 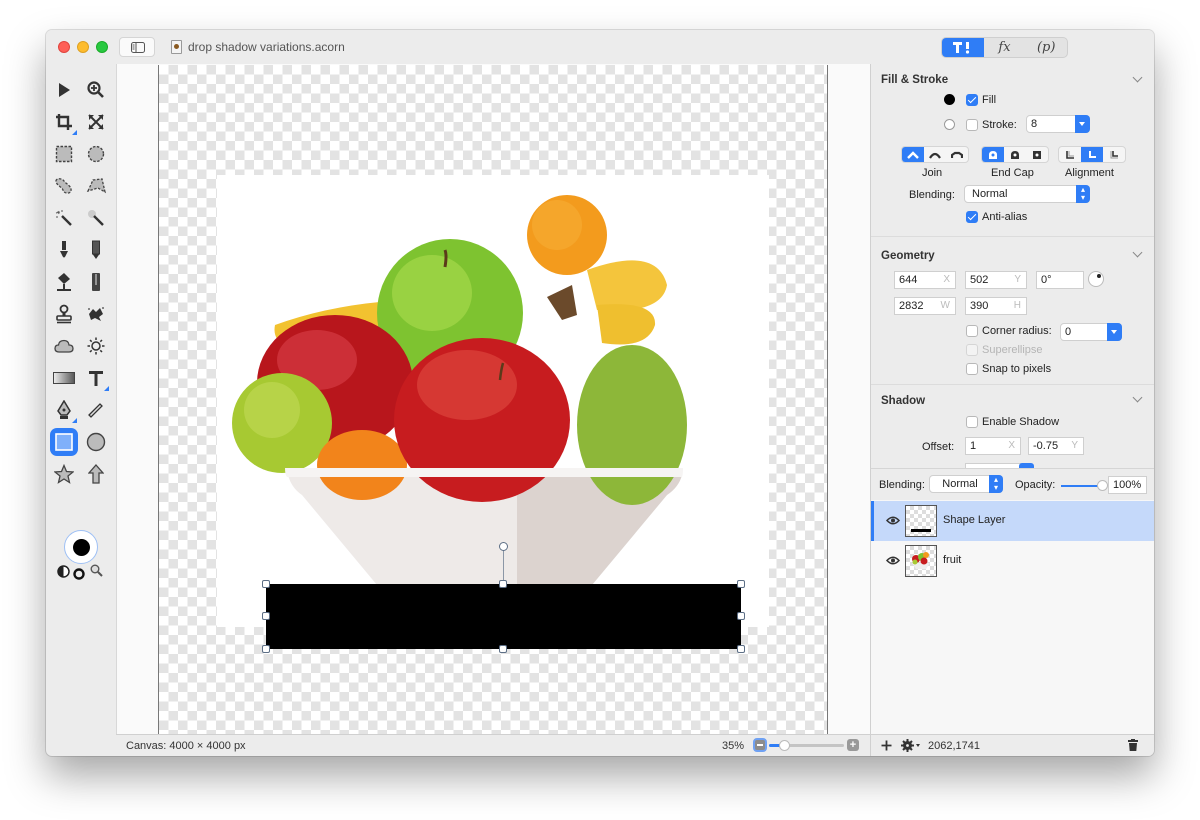 What do you see at coordinates (503, 616) in the screenshot?
I see `shape-layer-rectangle` at bounding box center [503, 616].